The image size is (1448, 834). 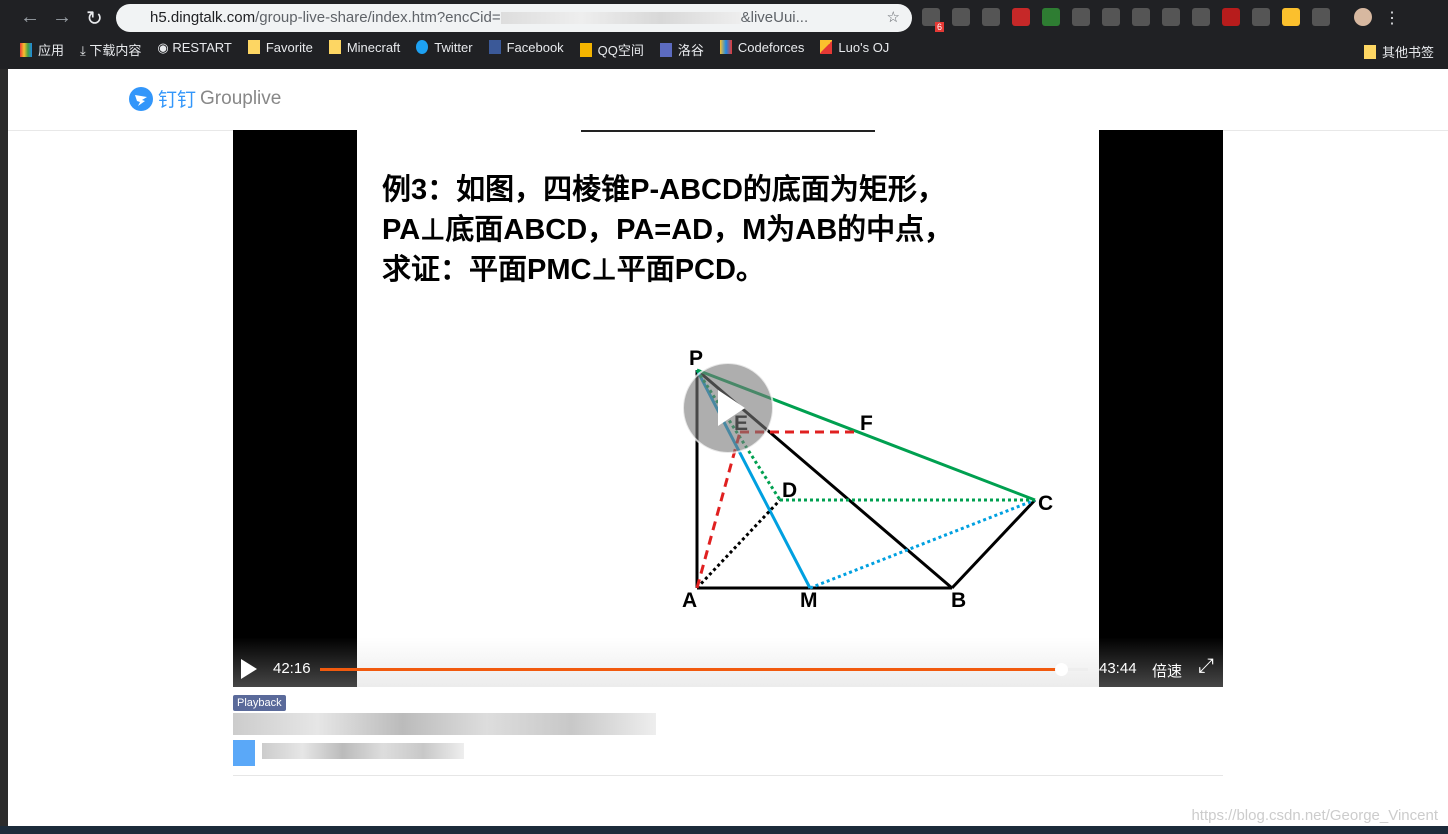 What do you see at coordinates (1118, 668) in the screenshot?
I see `duration: 43:44` at bounding box center [1118, 668].